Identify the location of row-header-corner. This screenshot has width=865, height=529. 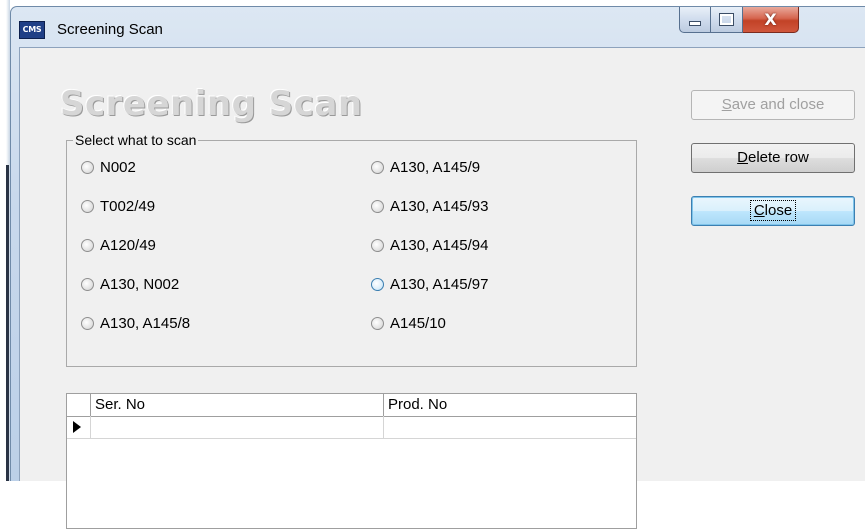
(79, 405).